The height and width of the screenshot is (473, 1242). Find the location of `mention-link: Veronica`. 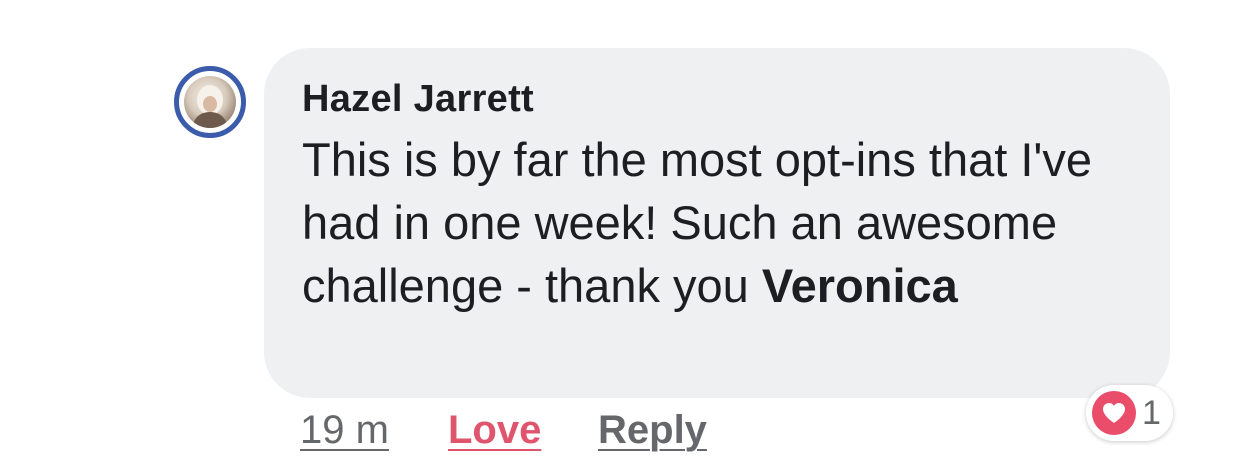

mention-link: Veronica is located at coordinates (860, 285).